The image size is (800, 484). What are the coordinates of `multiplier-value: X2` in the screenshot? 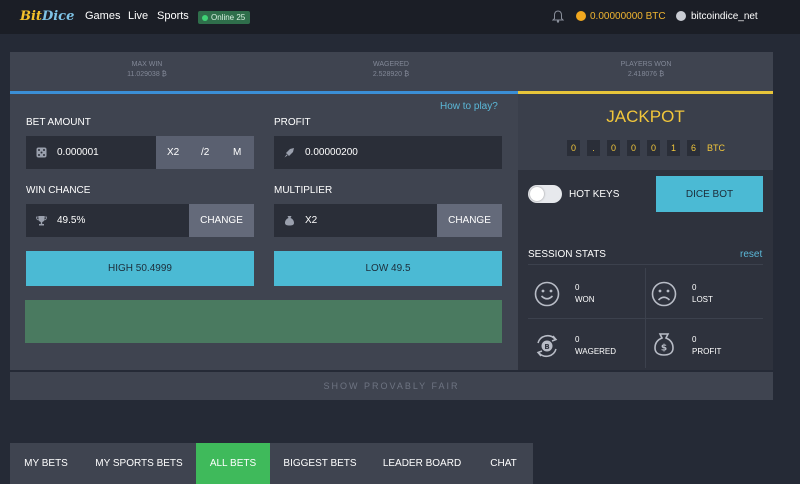 It's located at (311, 220).